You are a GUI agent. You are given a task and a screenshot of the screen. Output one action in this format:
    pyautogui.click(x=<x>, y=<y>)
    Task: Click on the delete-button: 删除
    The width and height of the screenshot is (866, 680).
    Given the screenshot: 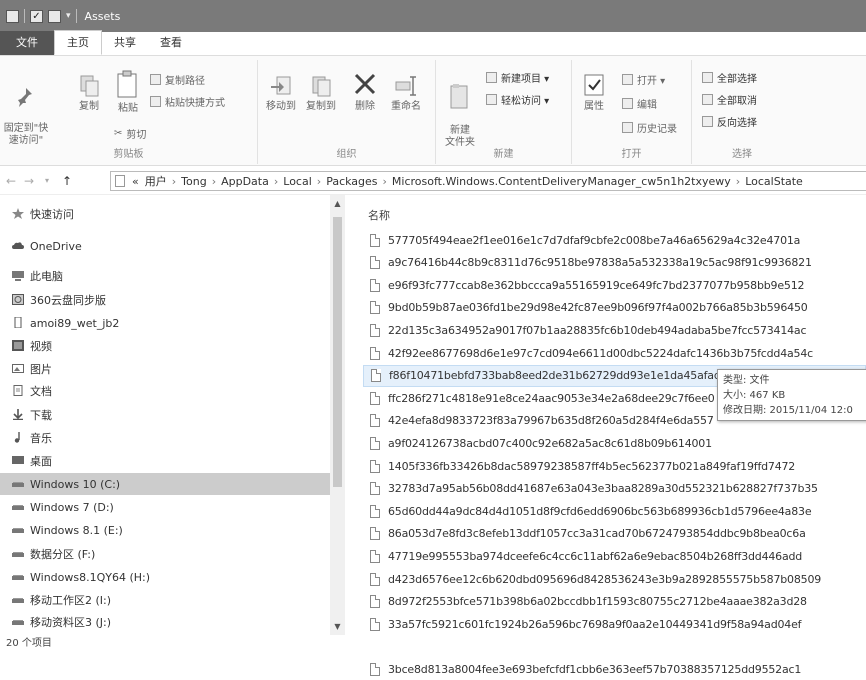 What is the action you would take?
    pyautogui.click(x=365, y=92)
    